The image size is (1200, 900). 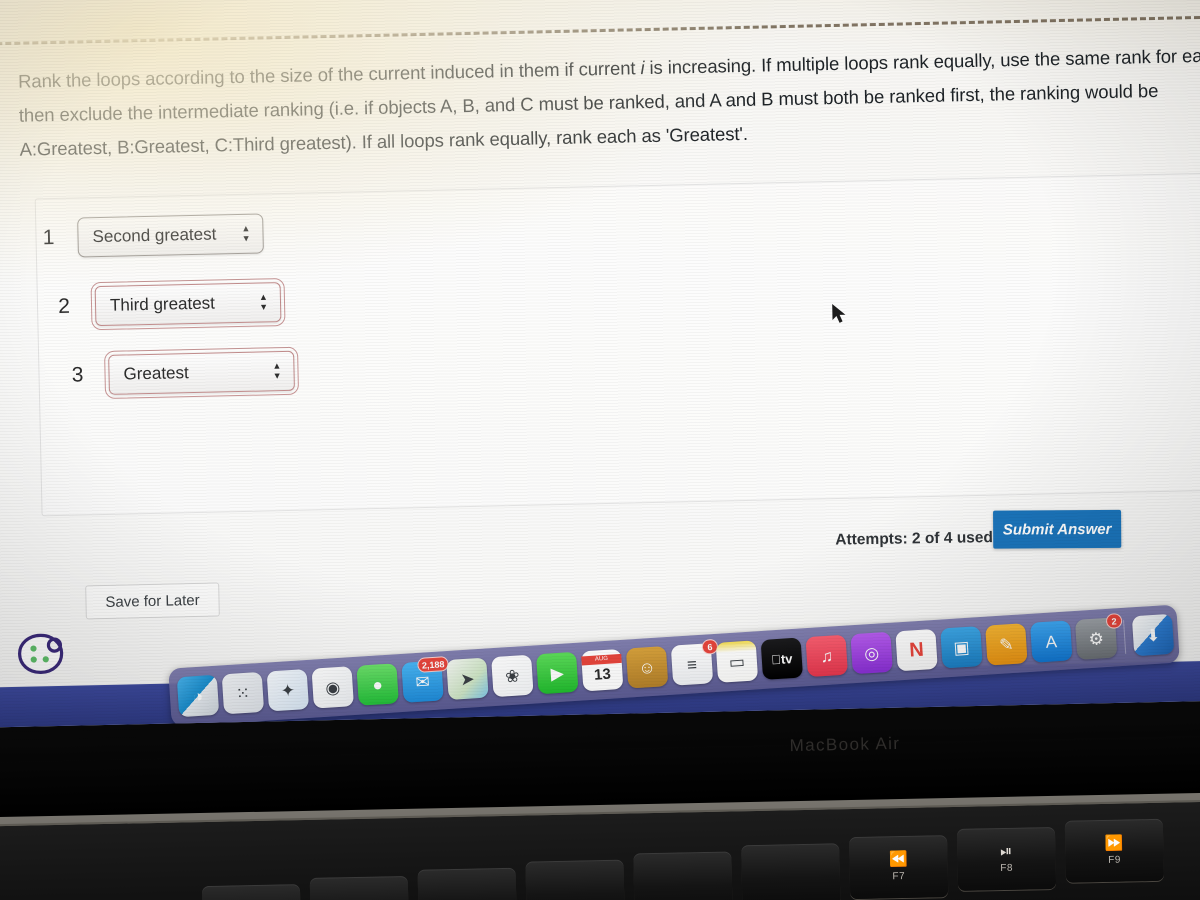 What do you see at coordinates (152, 601) in the screenshot?
I see `save-for-later-button: Save for Later` at bounding box center [152, 601].